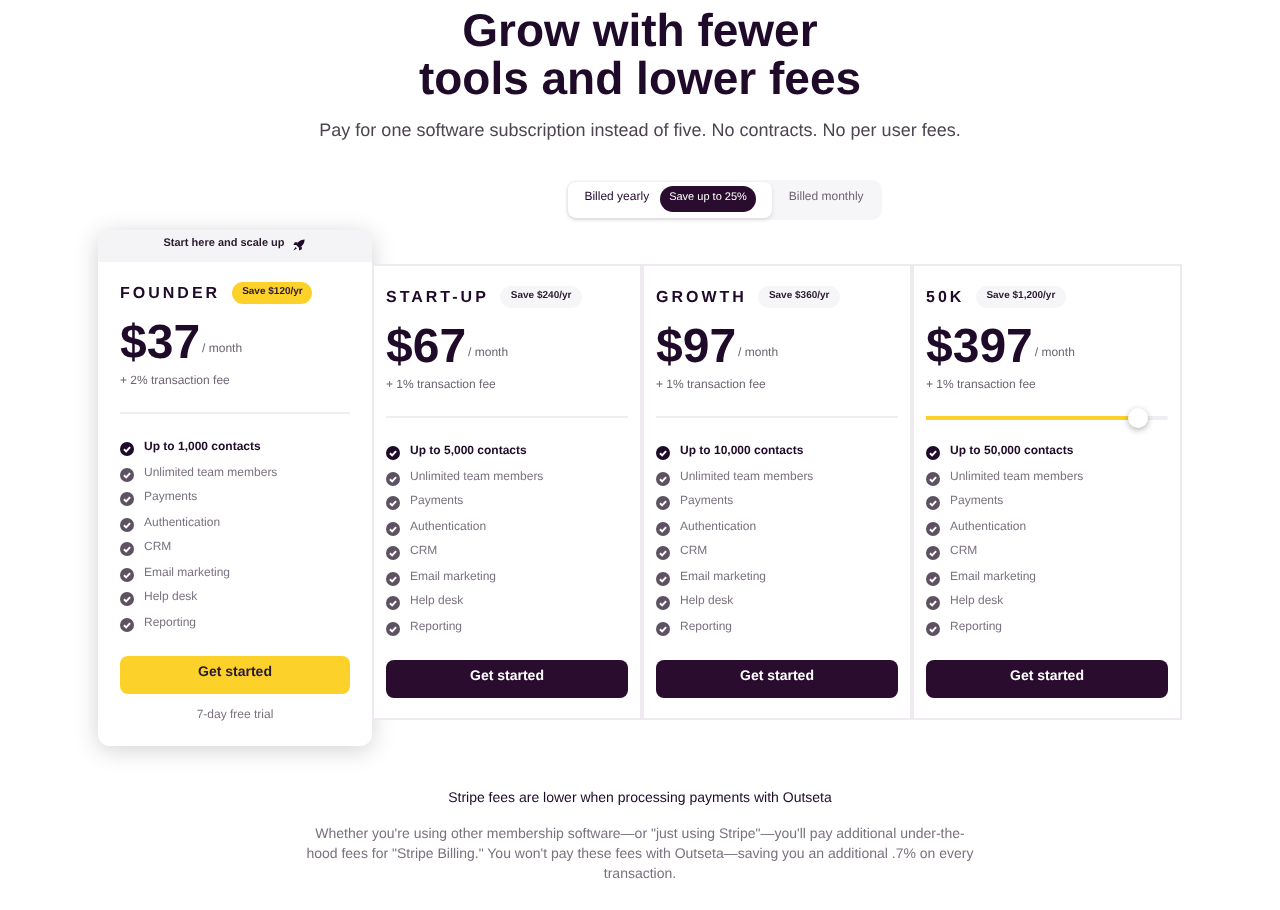 This screenshot has width=1280, height=910. What do you see at coordinates (701, 297) in the screenshot?
I see `plan-name: GROWTH` at bounding box center [701, 297].